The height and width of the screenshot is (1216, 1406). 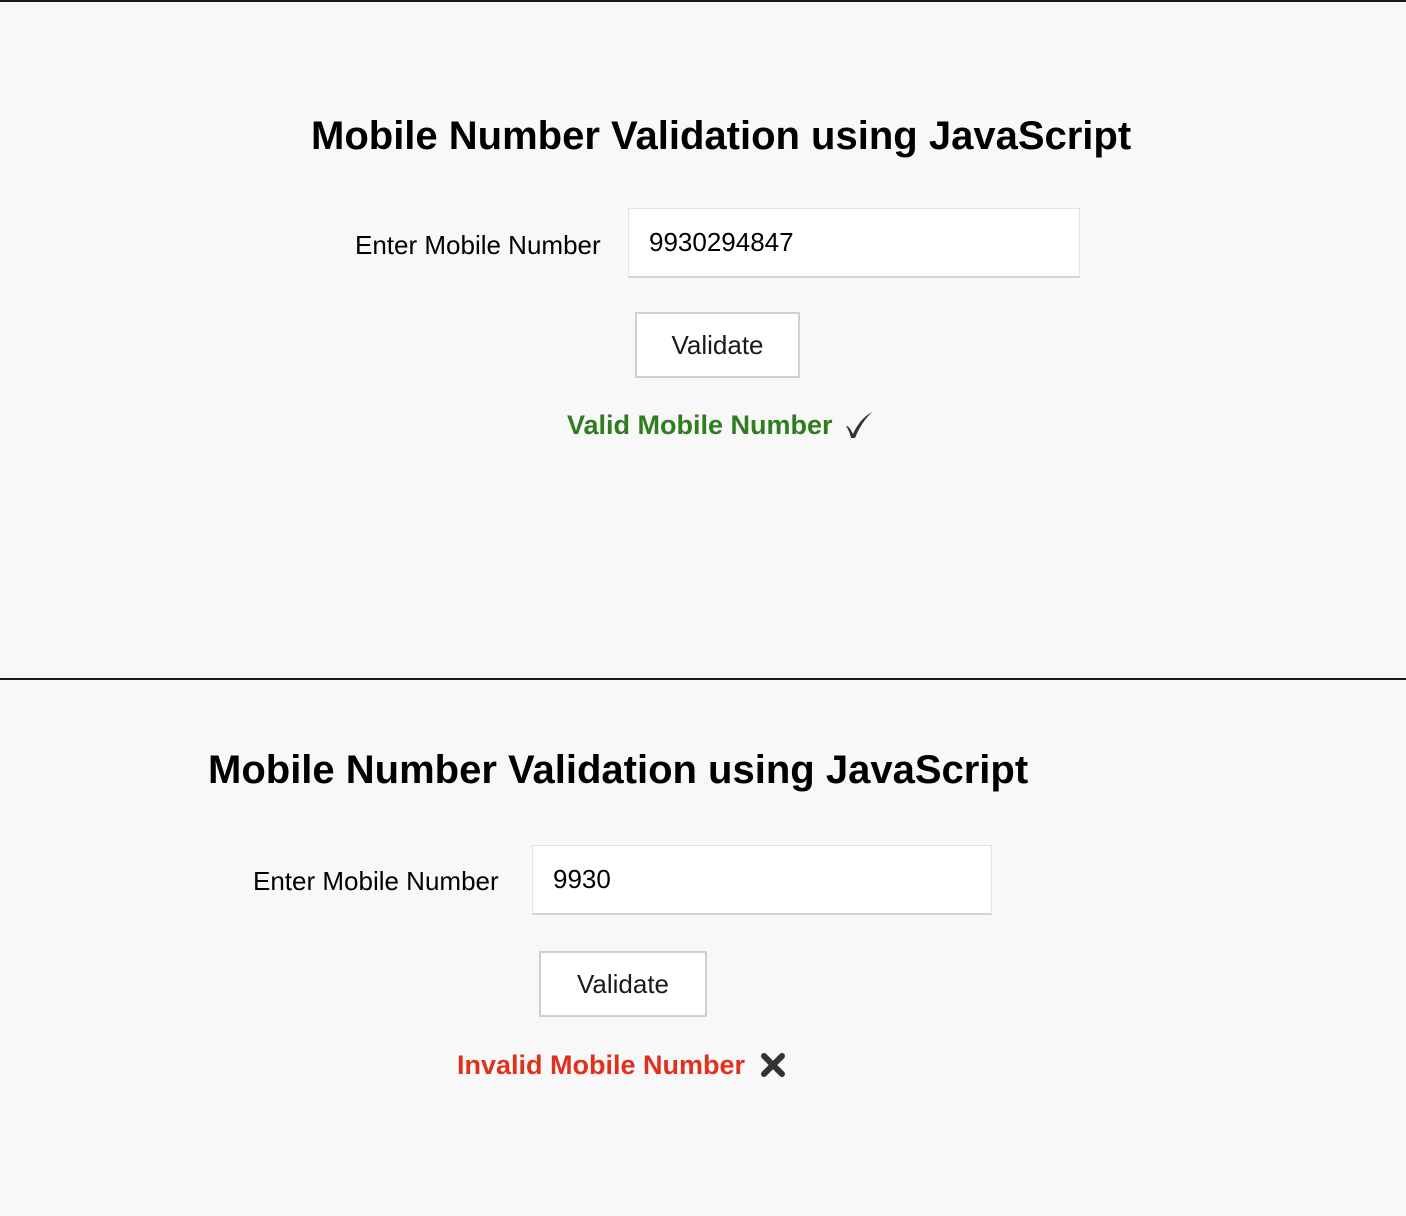 I want to click on cross-icon, so click(x=773, y=1065).